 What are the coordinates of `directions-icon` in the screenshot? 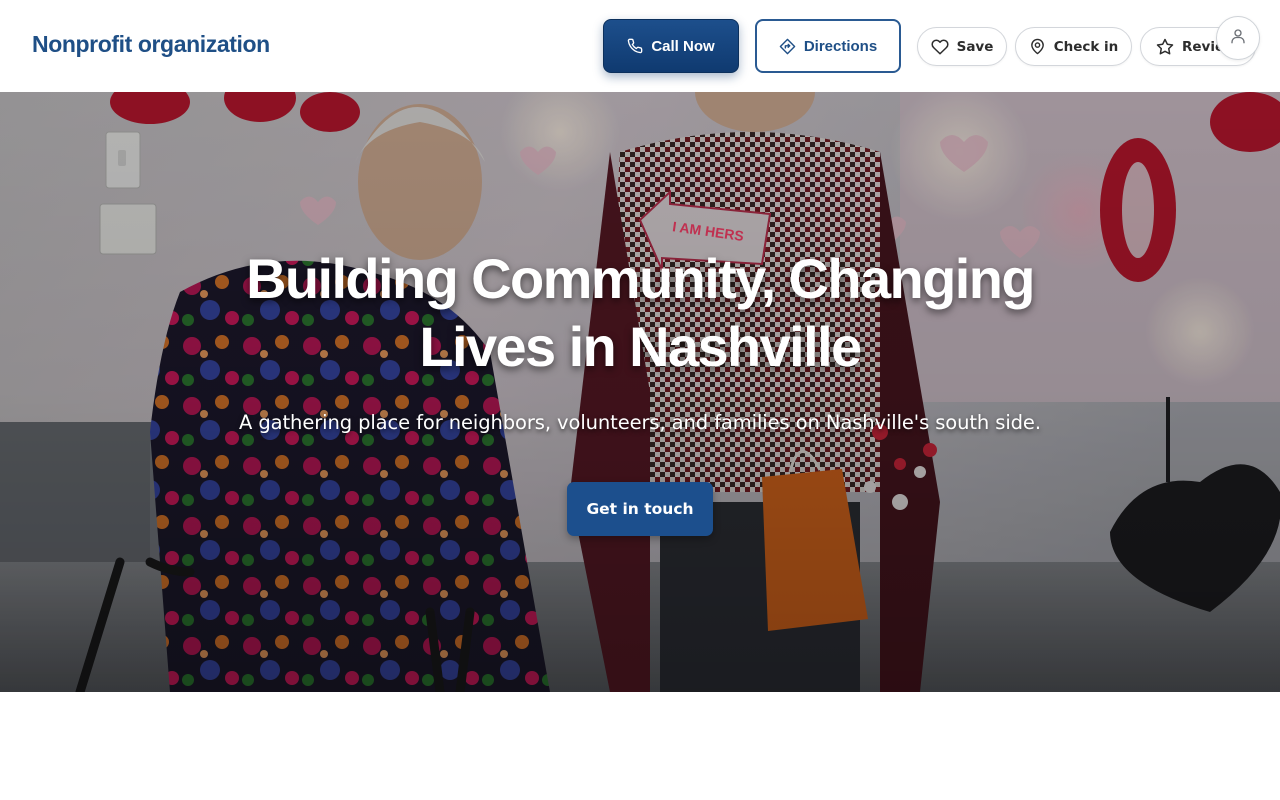 It's located at (787, 46).